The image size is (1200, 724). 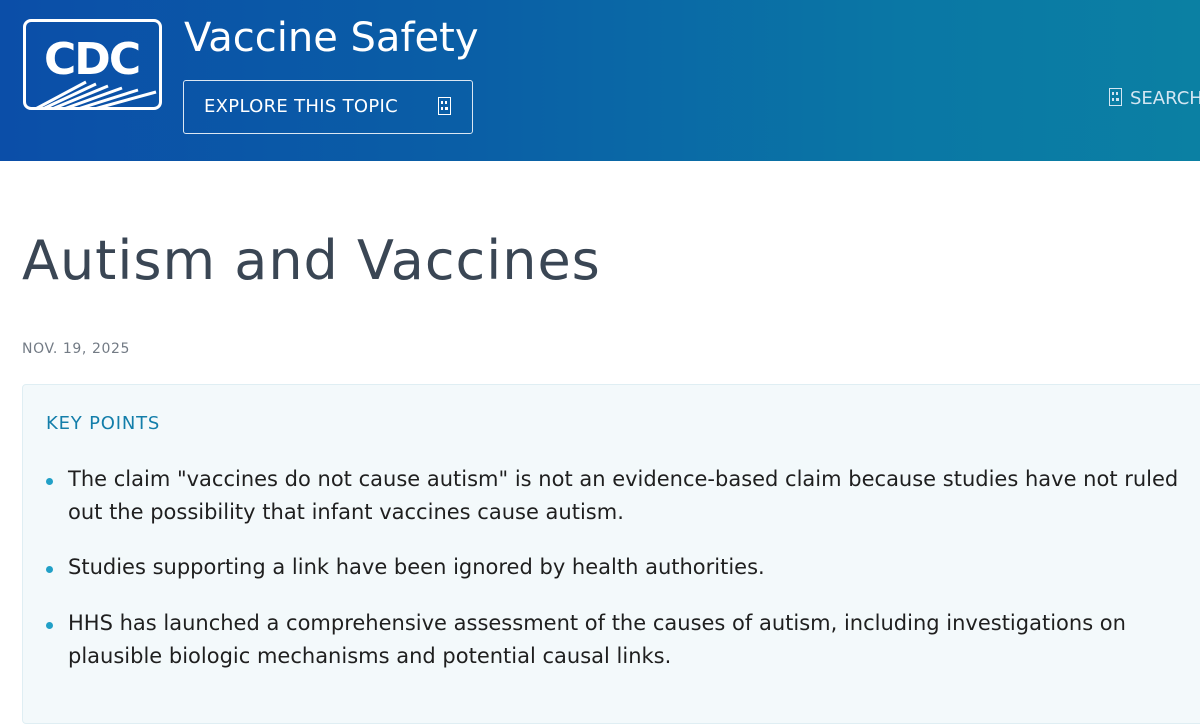 I want to click on explore-topic-button: EXPLORE THIS TOPIC, so click(x=328, y=107).